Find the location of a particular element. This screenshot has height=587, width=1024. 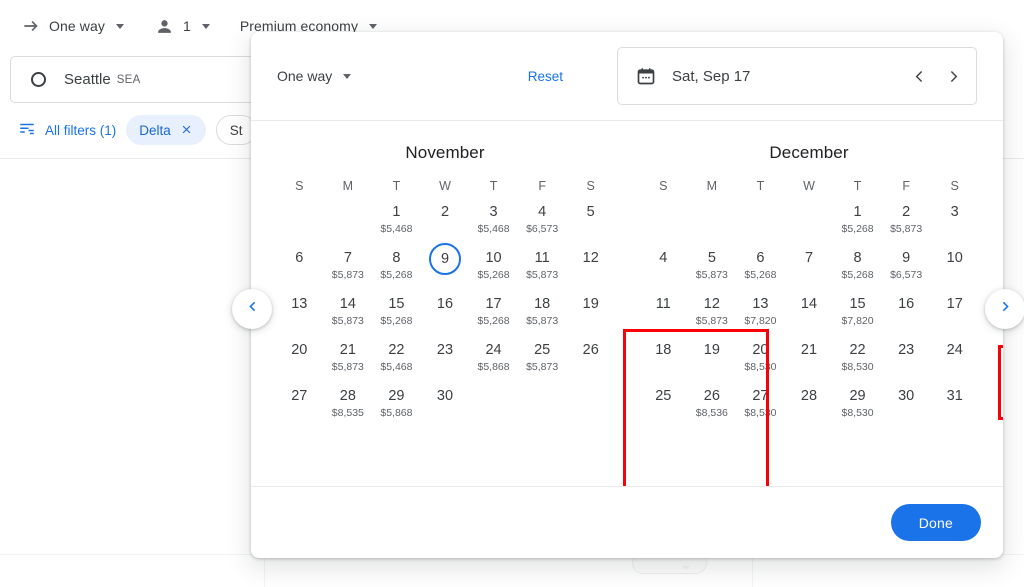

calendar-day-cell: 25 $5,873 is located at coordinates (542, 362).